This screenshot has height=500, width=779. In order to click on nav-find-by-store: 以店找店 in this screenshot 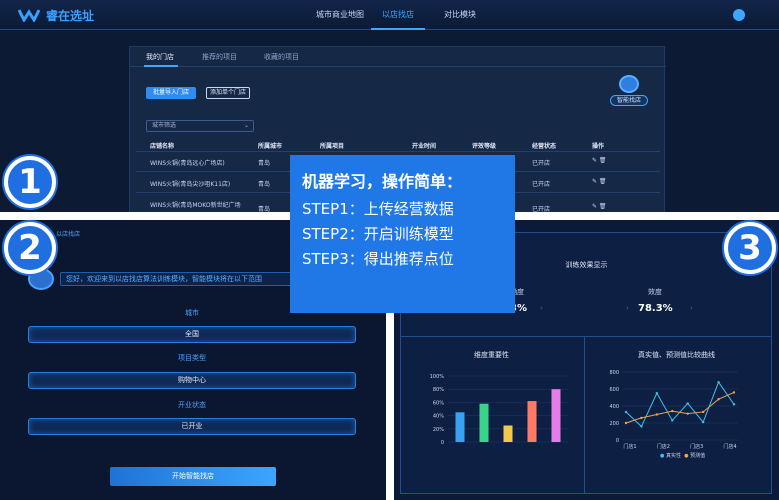, I will do `click(398, 14)`.